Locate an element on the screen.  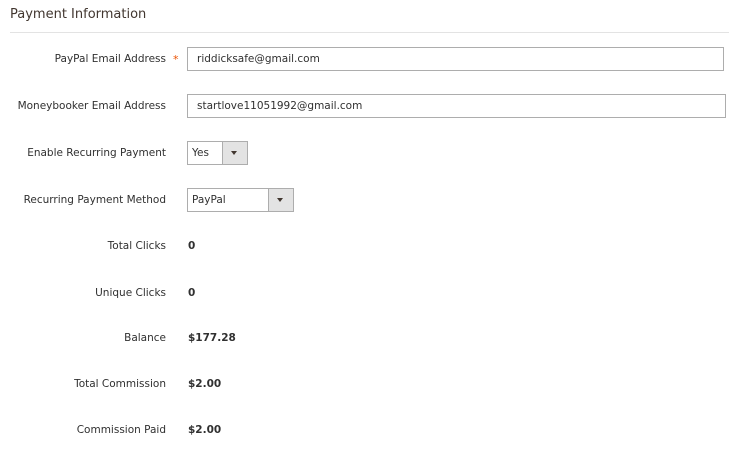
recurring-method-value: PayPal is located at coordinates (209, 200).